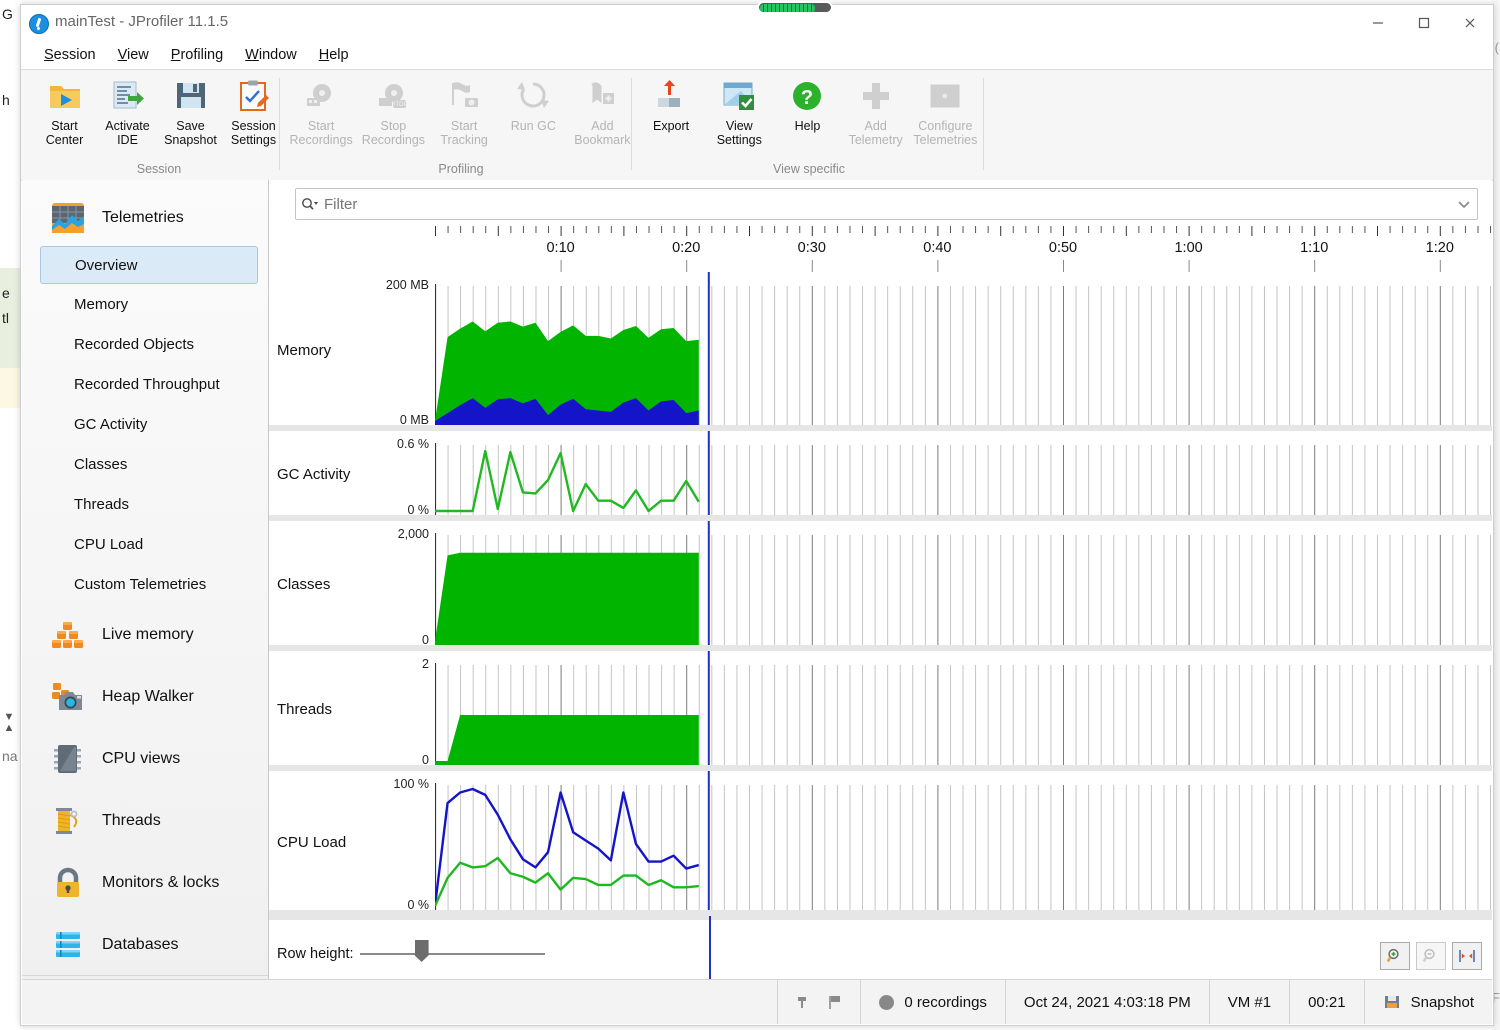  I want to click on background-left-strip, so click(11, 515).